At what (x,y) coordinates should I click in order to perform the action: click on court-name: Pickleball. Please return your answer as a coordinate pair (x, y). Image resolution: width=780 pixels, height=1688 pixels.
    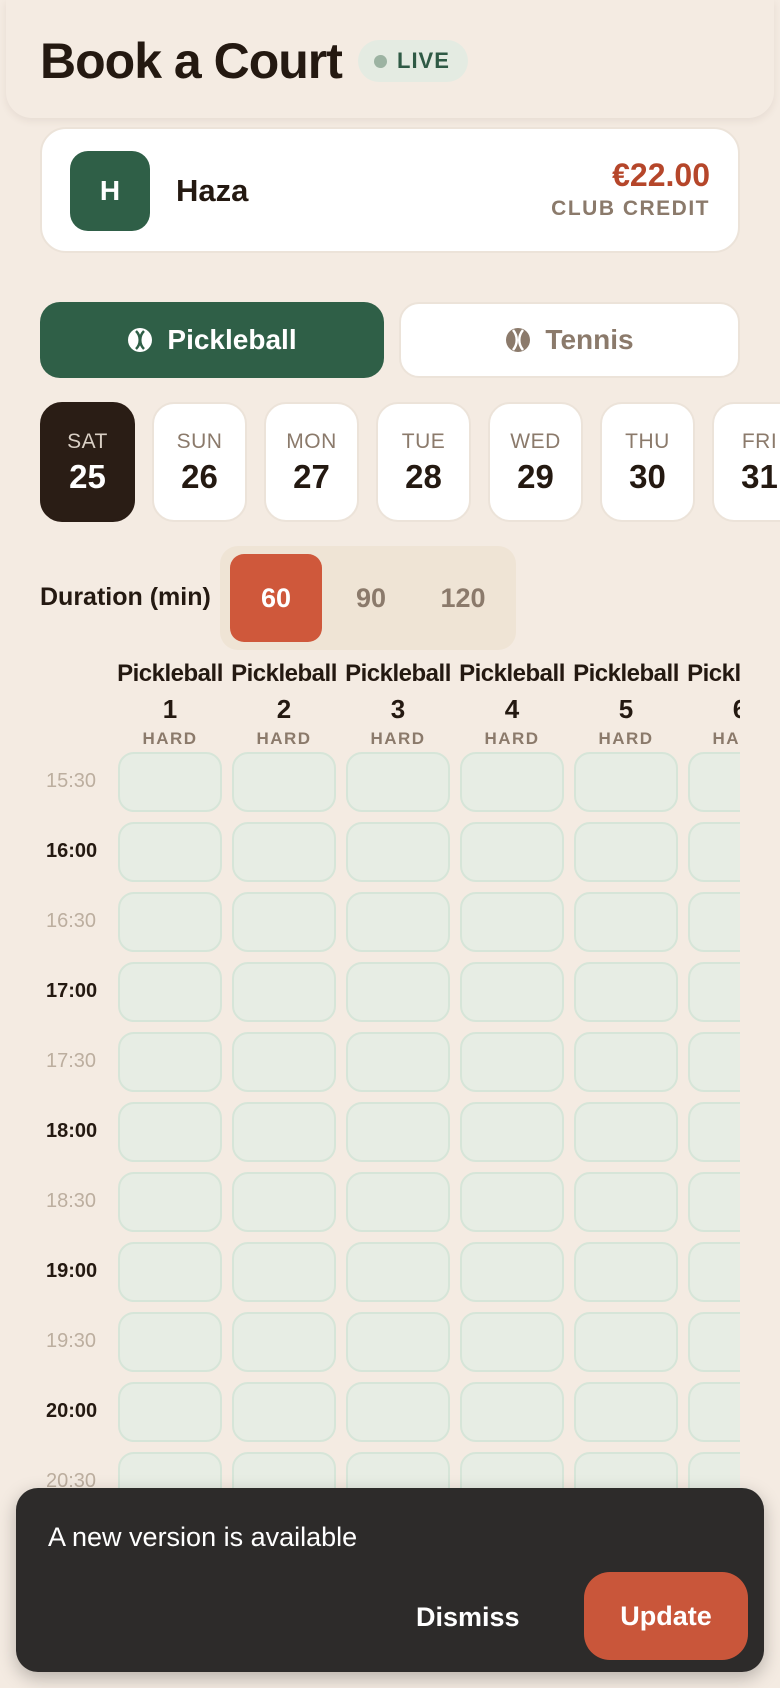
    Looking at the image, I should click on (284, 673).